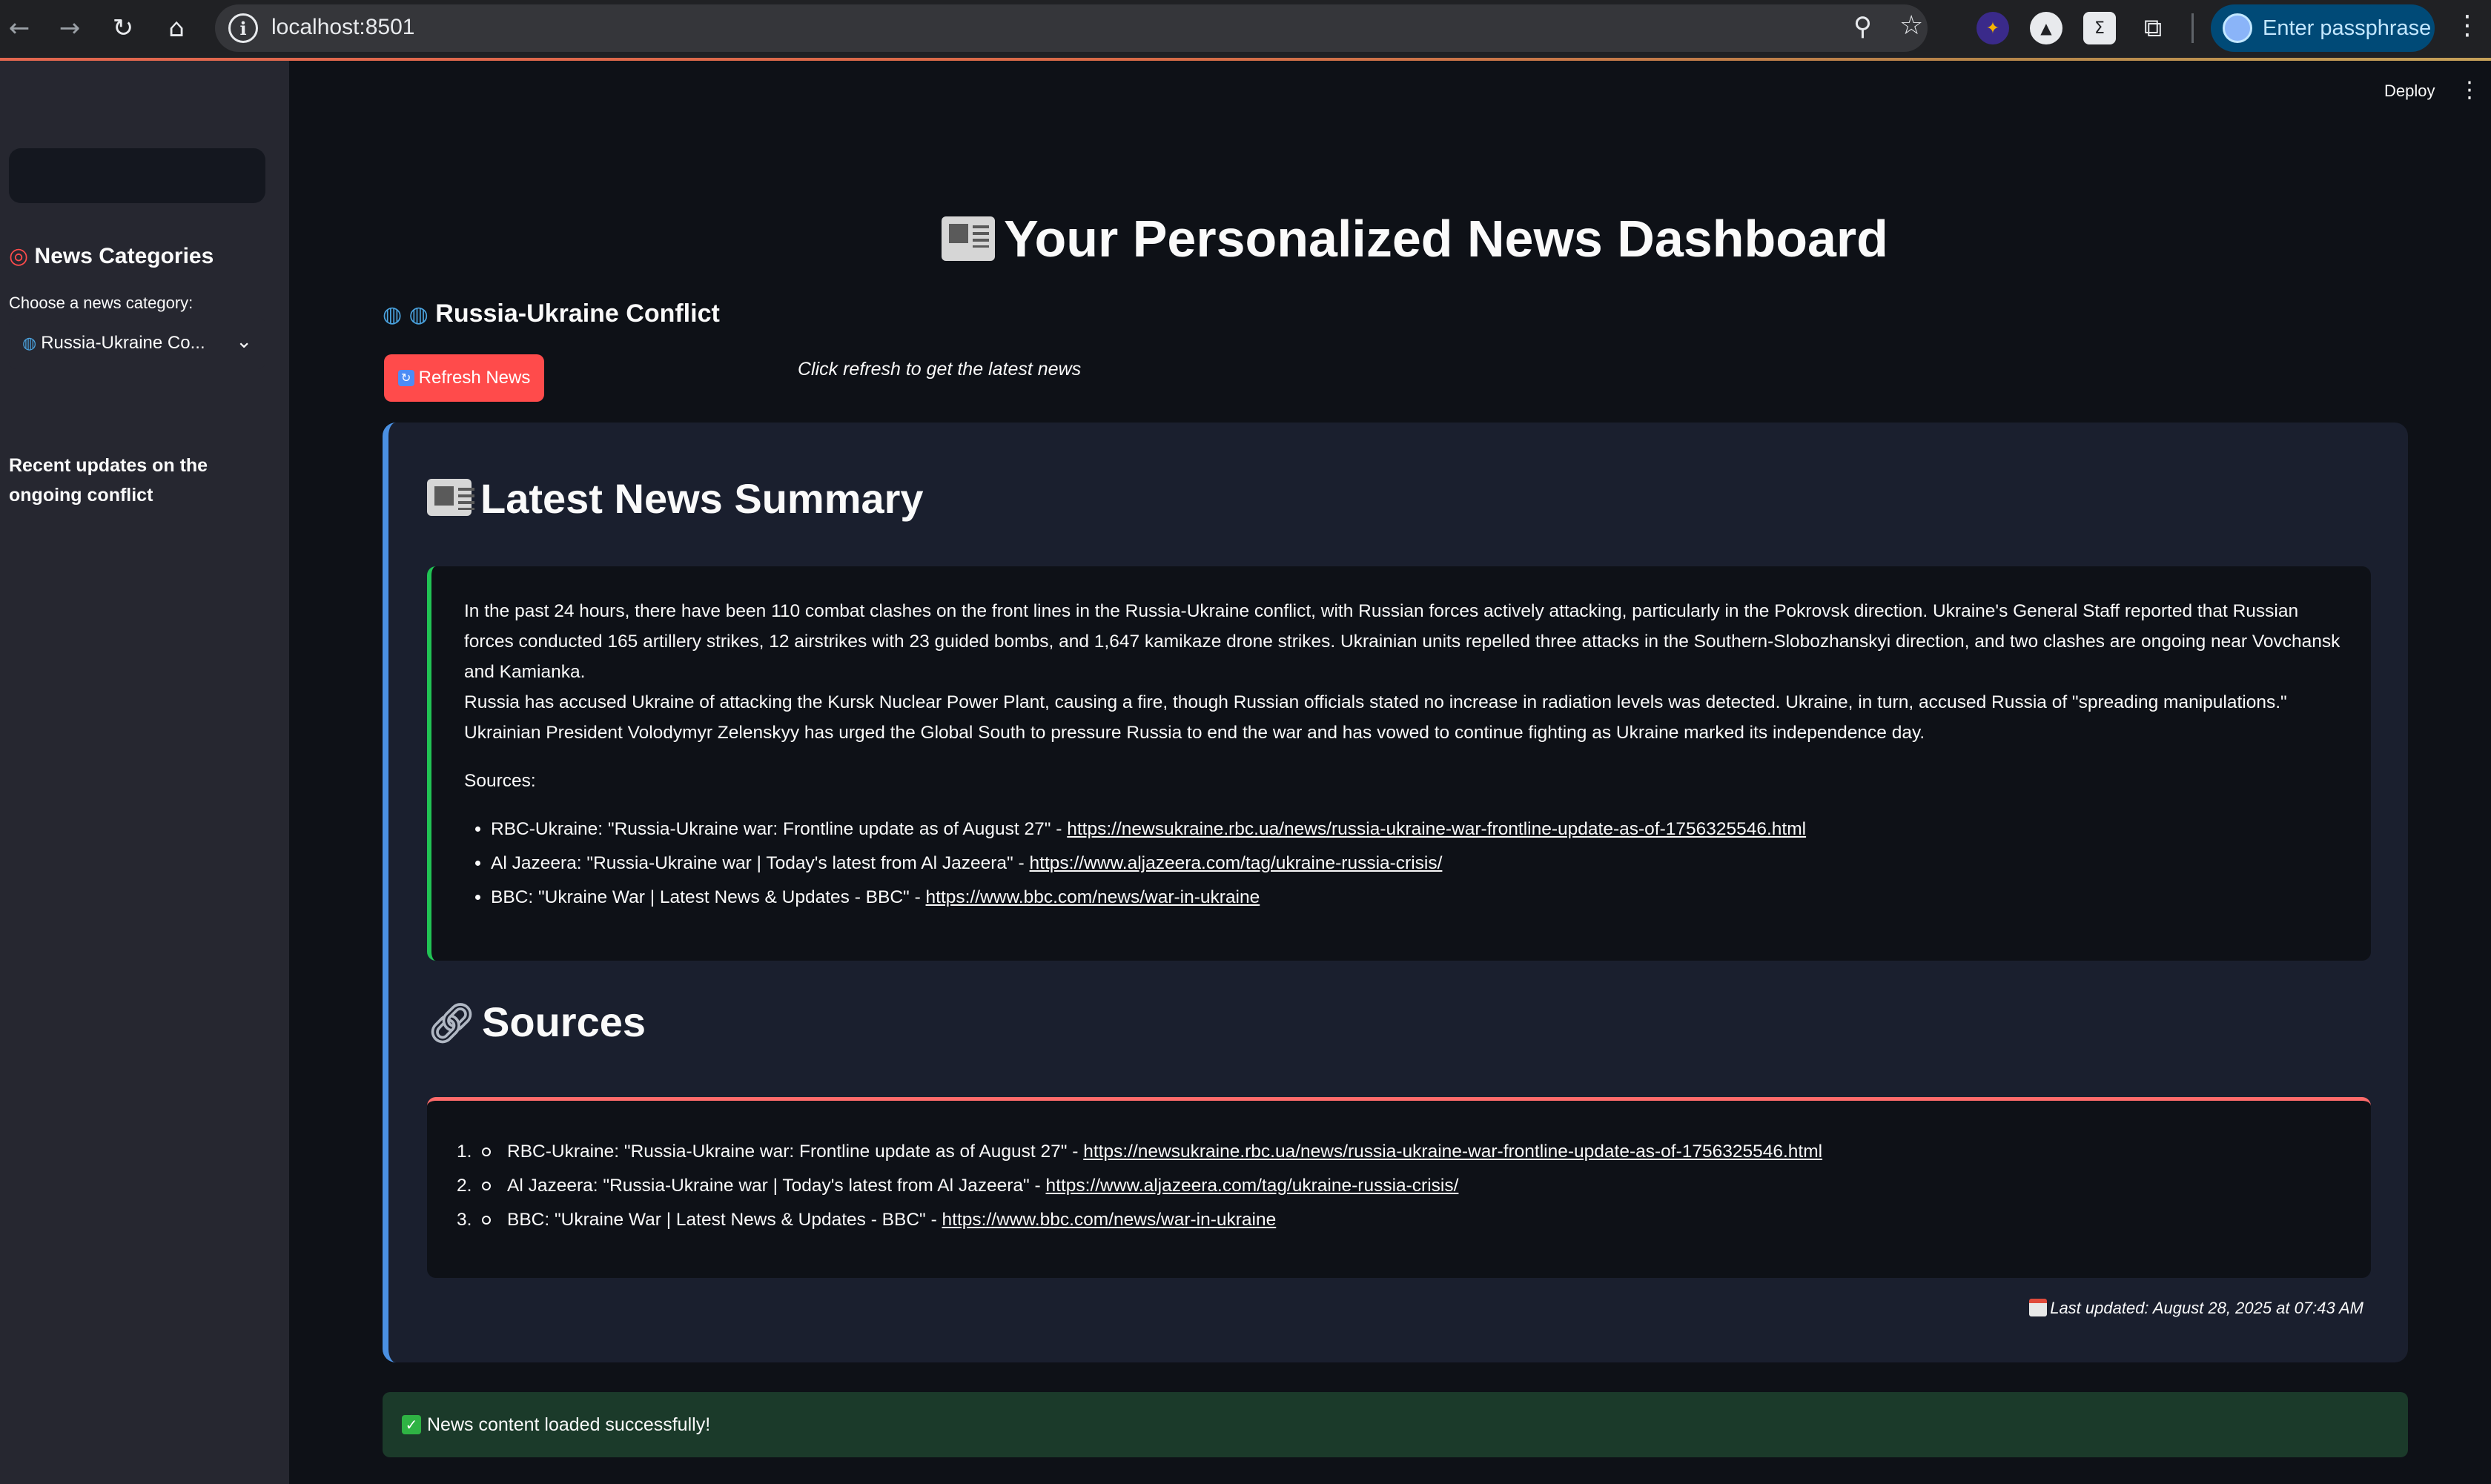 The width and height of the screenshot is (2491, 1484). I want to click on deploy-button: Deploy, so click(2410, 91).